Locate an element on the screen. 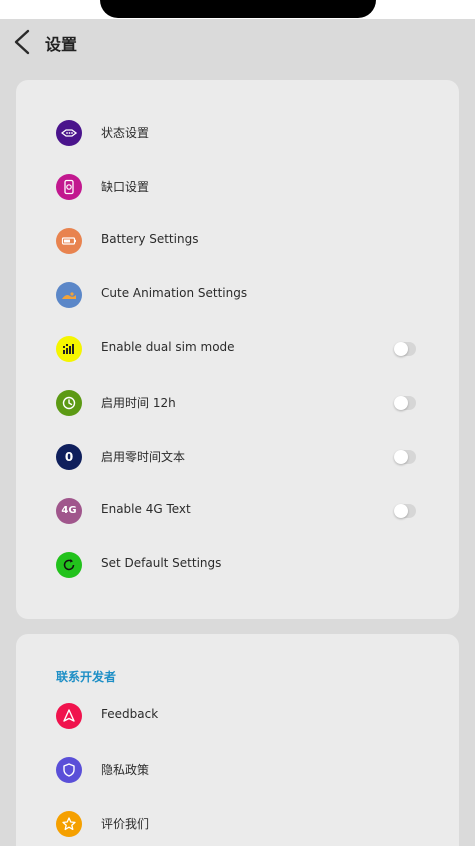 This screenshot has width=475, height=846. privacy-policy-row: 隐私政策 is located at coordinates (237, 770).